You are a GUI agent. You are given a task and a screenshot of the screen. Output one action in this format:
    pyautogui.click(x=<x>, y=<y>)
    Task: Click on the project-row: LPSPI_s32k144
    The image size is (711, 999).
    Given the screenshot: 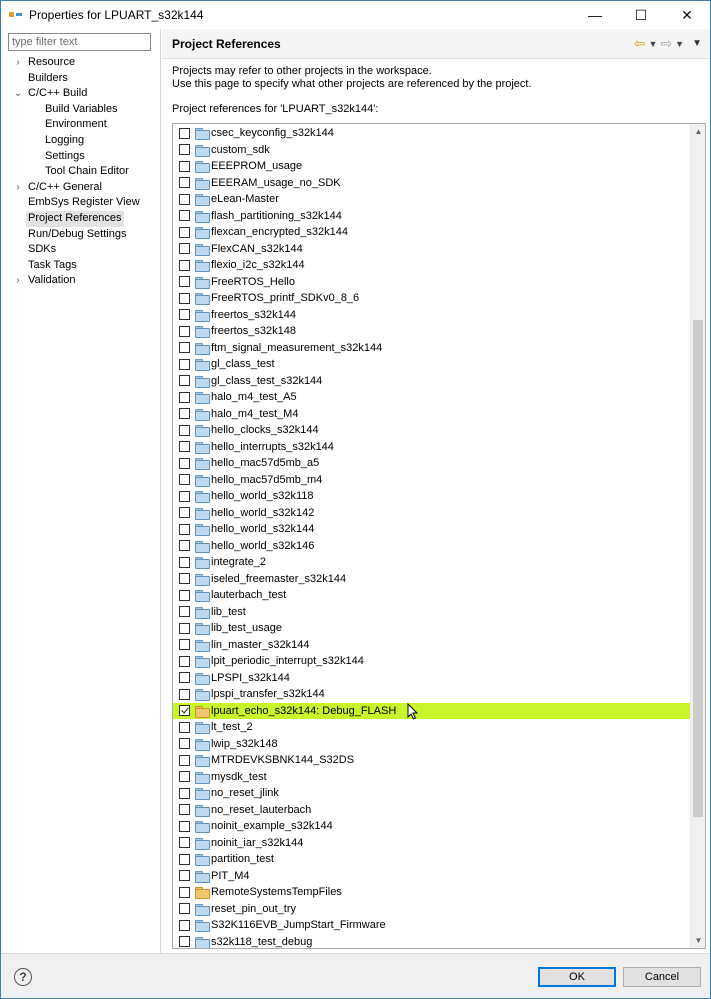 What is the action you would take?
    pyautogui.click(x=432, y=678)
    